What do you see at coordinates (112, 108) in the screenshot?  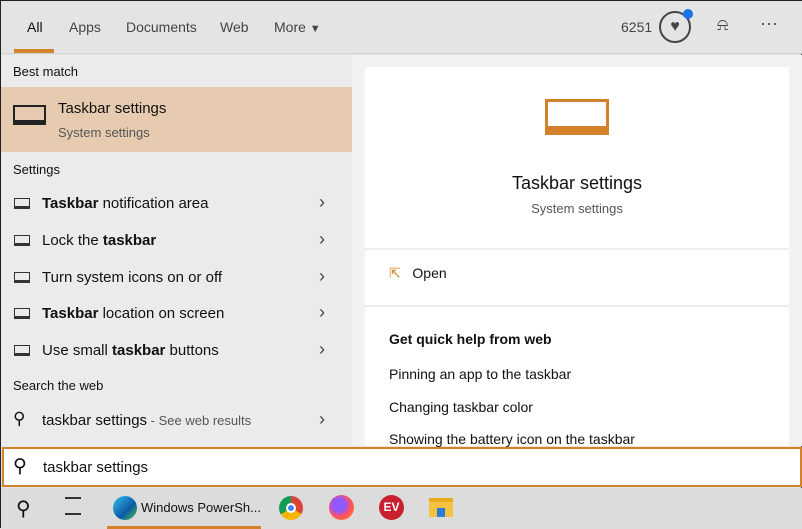 I see `best-match-title: Taskbar settings` at bounding box center [112, 108].